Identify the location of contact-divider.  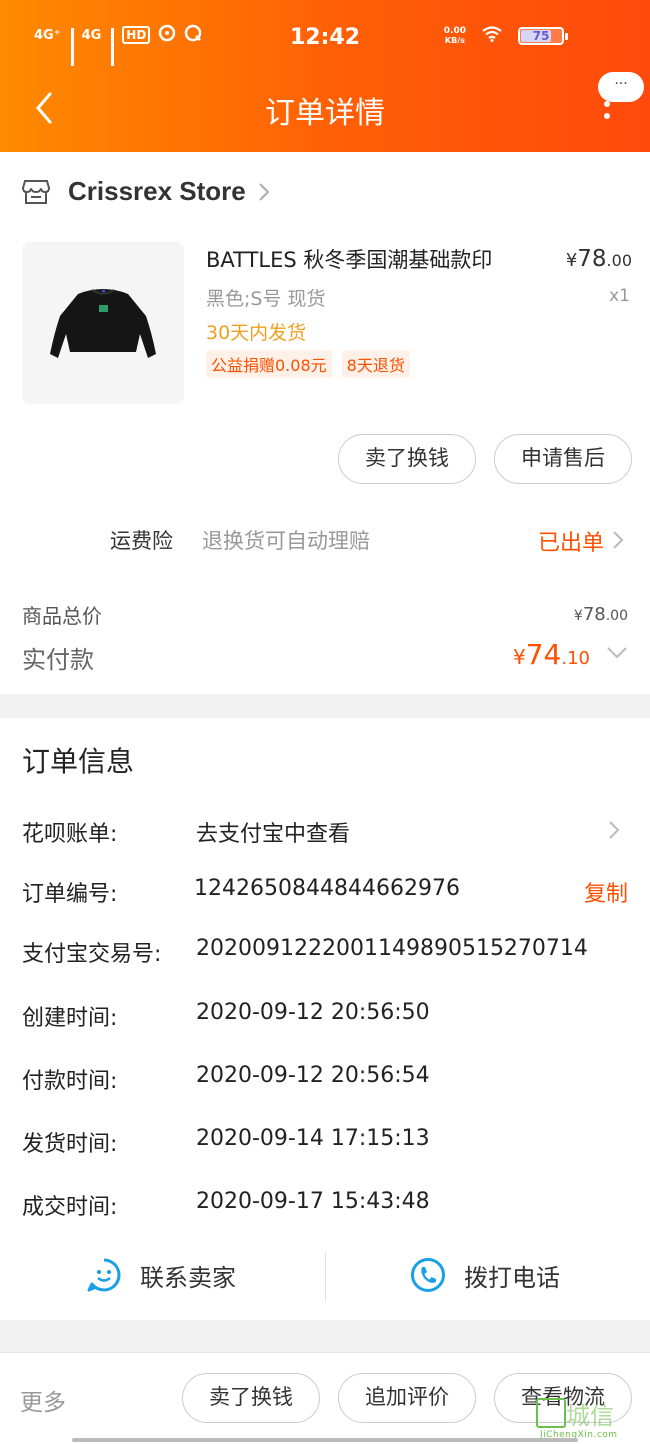
(325, 1277).